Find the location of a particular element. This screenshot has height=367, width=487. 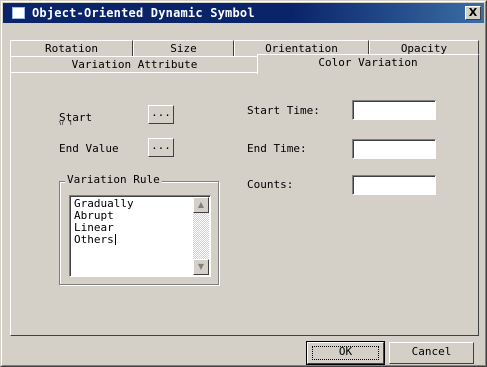

end-value-label: End Value is located at coordinates (89, 148).